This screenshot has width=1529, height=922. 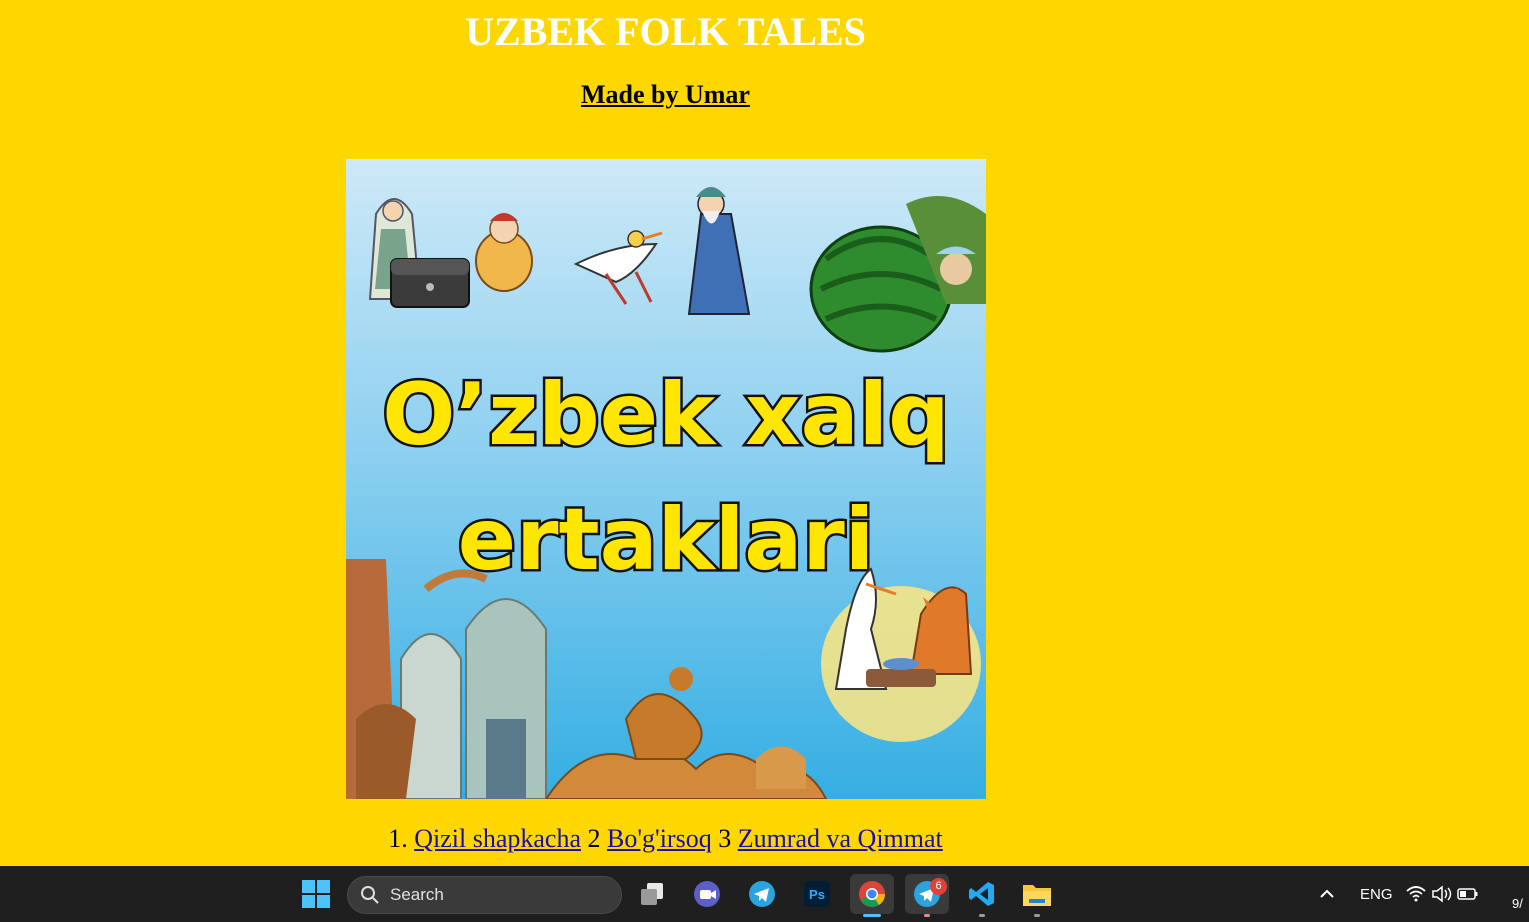 I want to click on chrome-app-button, so click(x=872, y=895).